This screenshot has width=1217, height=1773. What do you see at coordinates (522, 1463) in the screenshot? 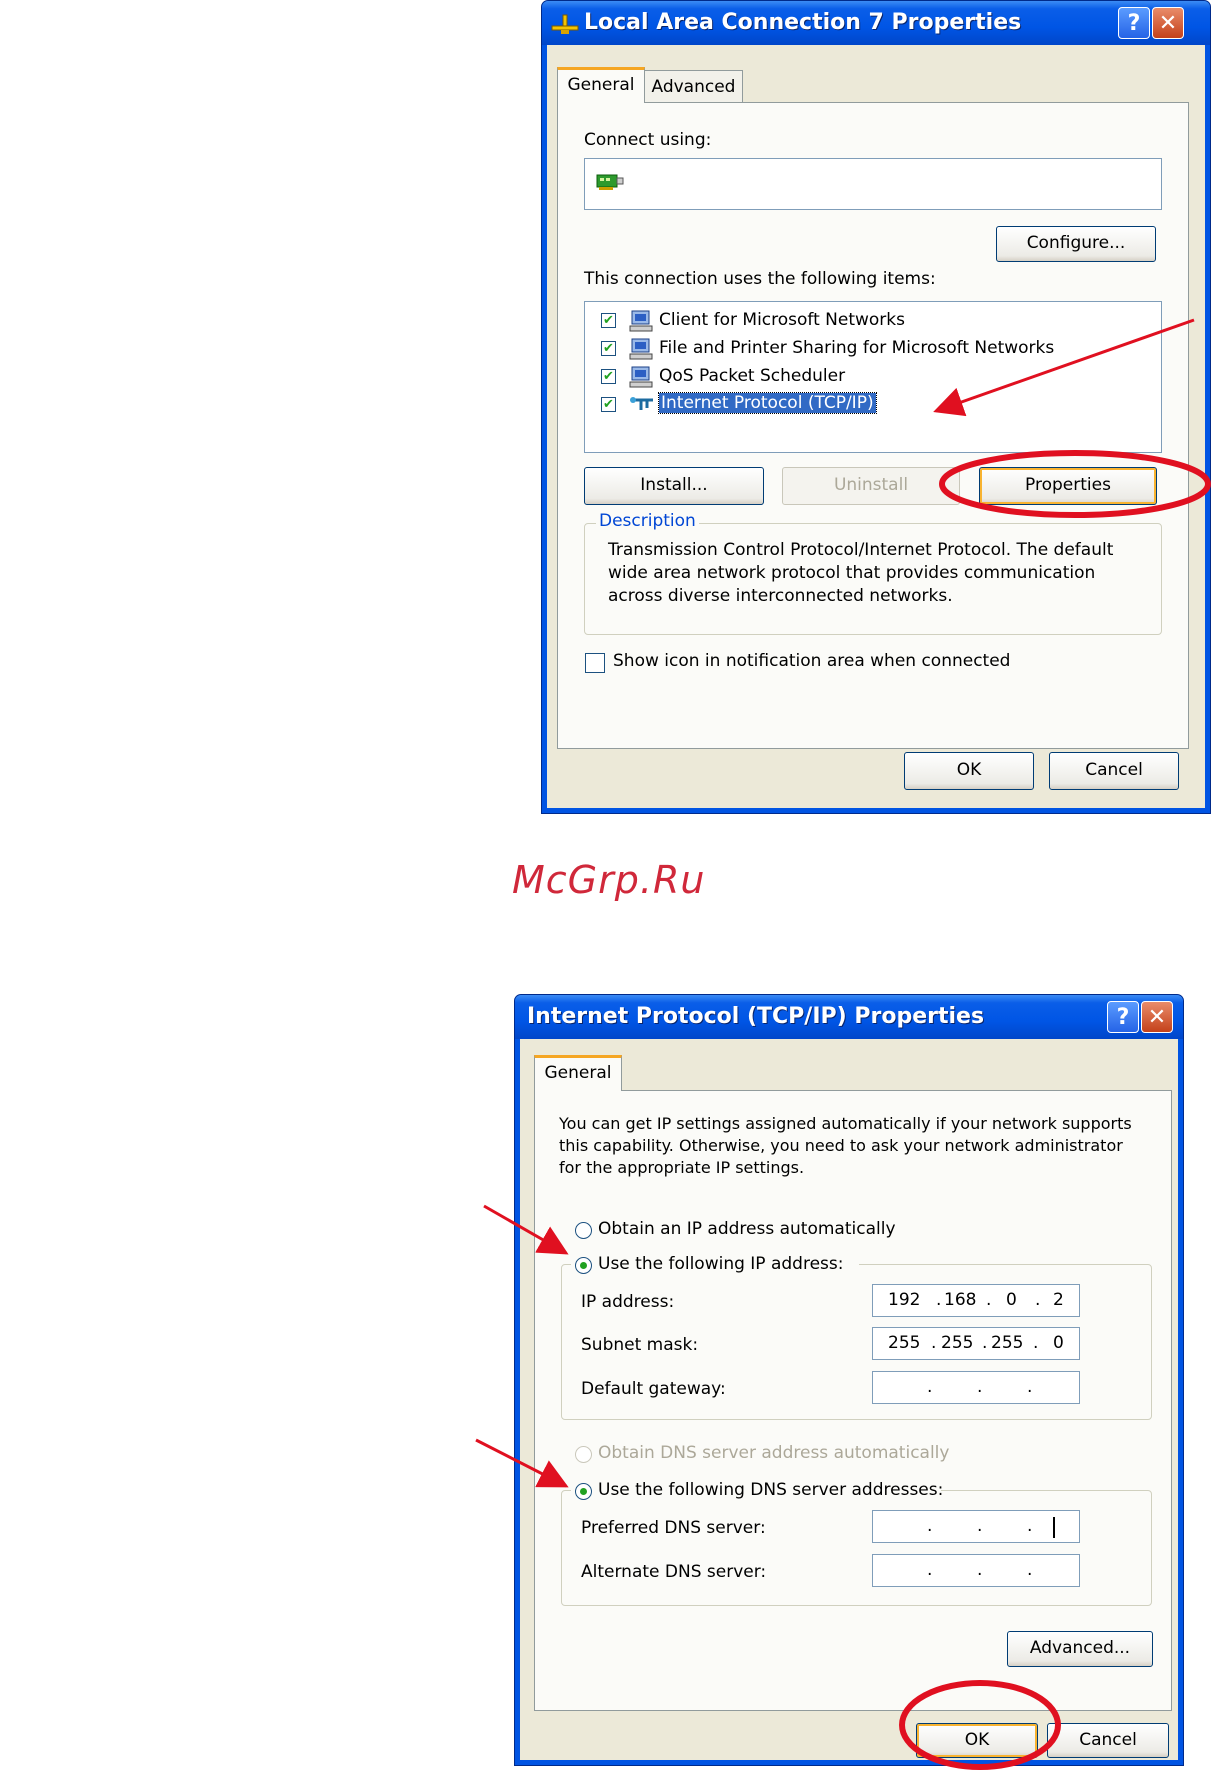
I see `annotation-arrow-use-dns` at bounding box center [522, 1463].